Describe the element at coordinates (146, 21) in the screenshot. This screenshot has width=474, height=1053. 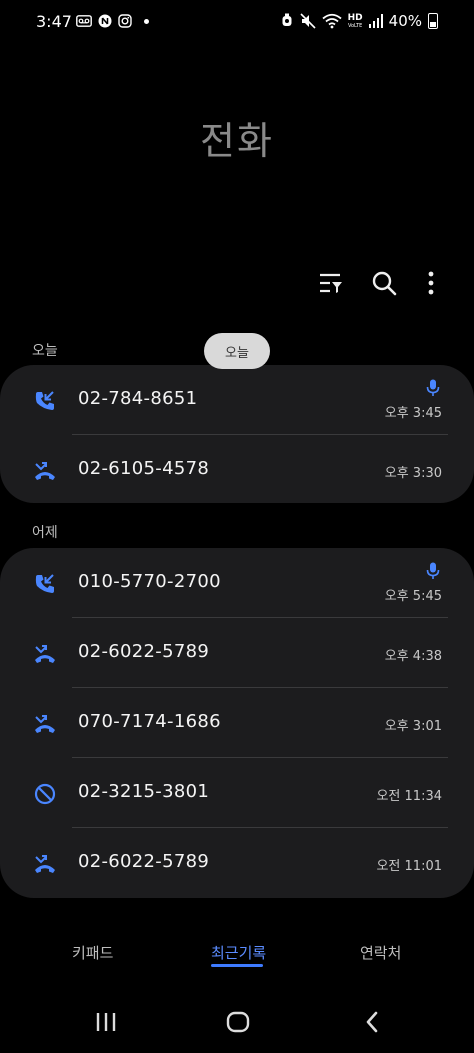
I see `more-notifications-dot` at that location.